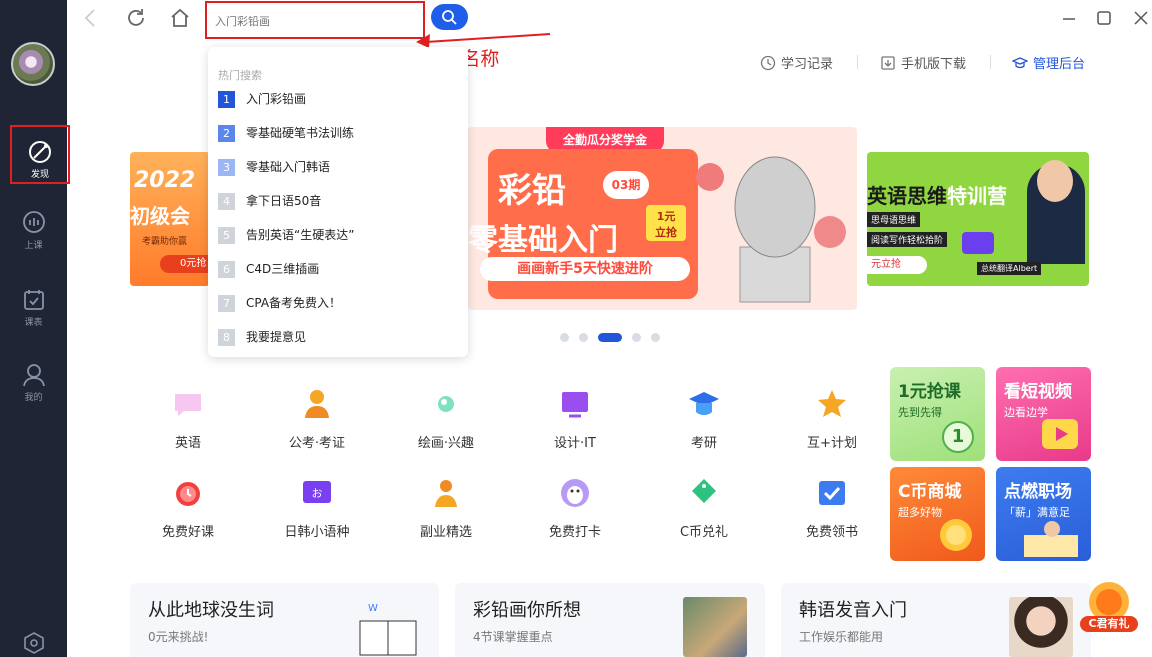 This screenshot has width=1152, height=657. What do you see at coordinates (930, 492) in the screenshot?
I see `tile-title: C币商城` at bounding box center [930, 492].